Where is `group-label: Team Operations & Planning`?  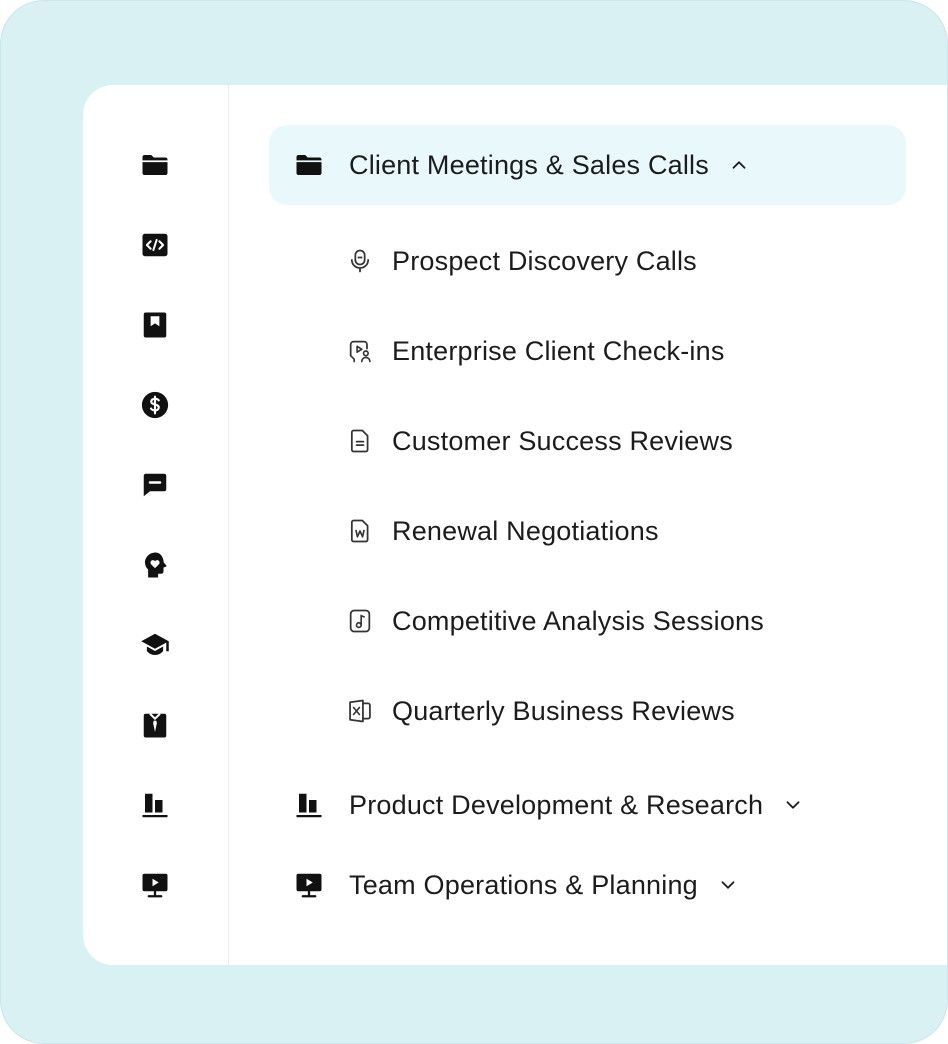 group-label: Team Operations & Planning is located at coordinates (523, 884).